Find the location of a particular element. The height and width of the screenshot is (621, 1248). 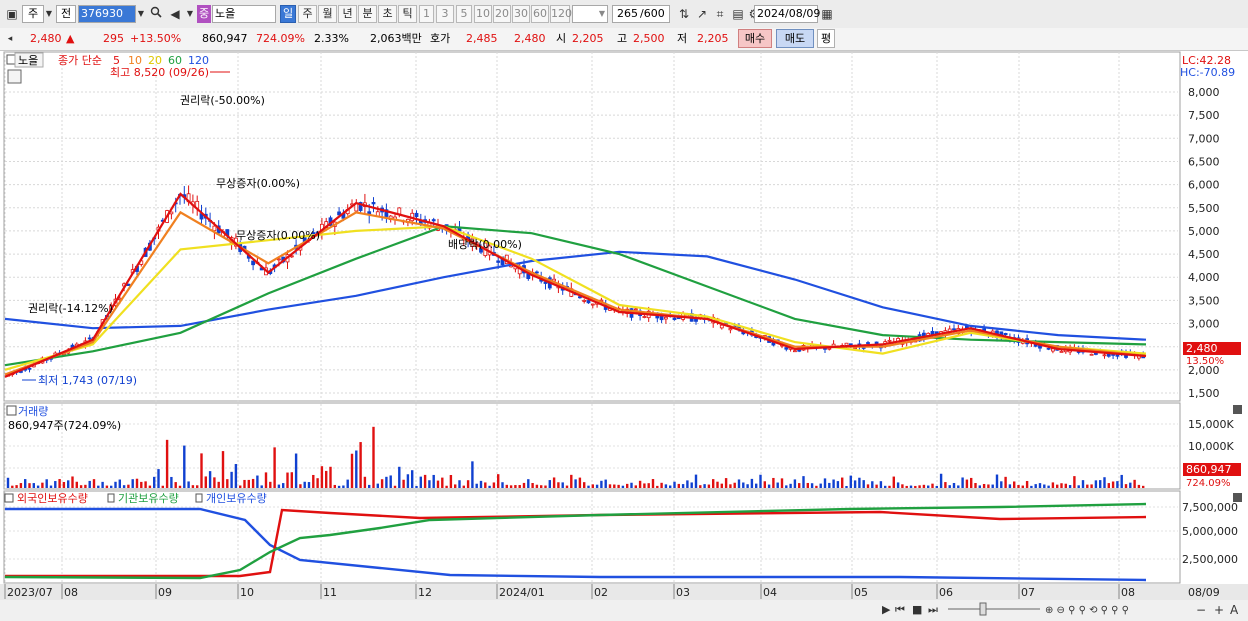

stop-icon: ■ is located at coordinates (917, 609).